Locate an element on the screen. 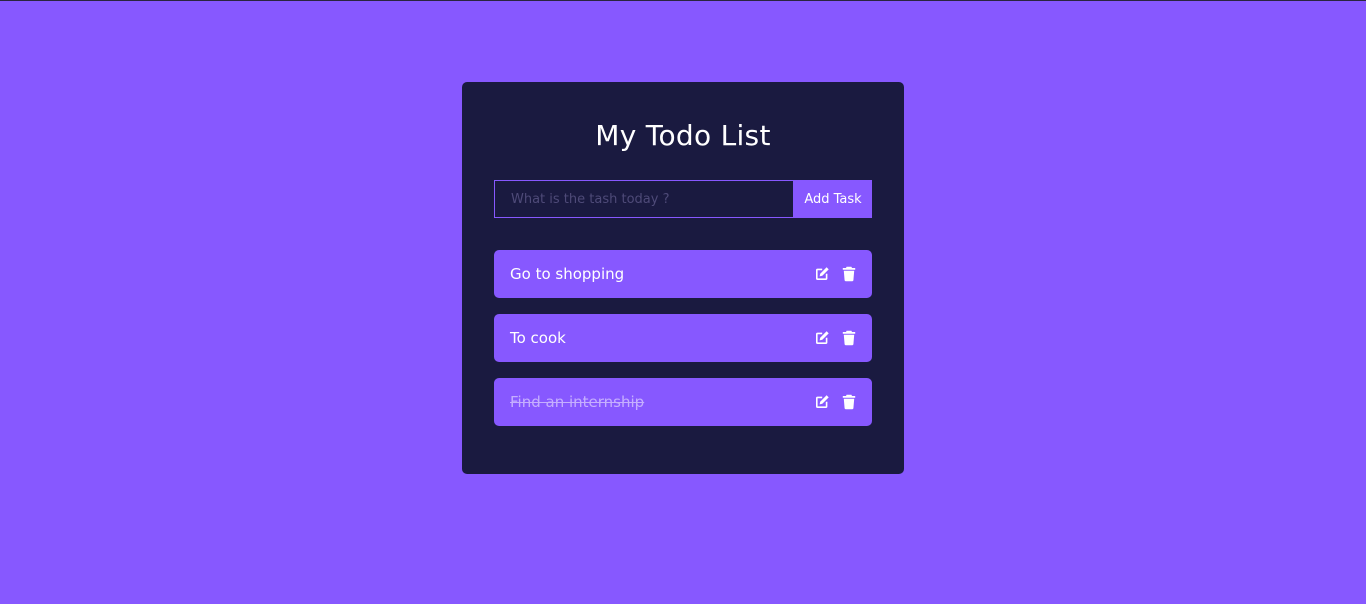  todo-item: To cook is located at coordinates (683, 338).